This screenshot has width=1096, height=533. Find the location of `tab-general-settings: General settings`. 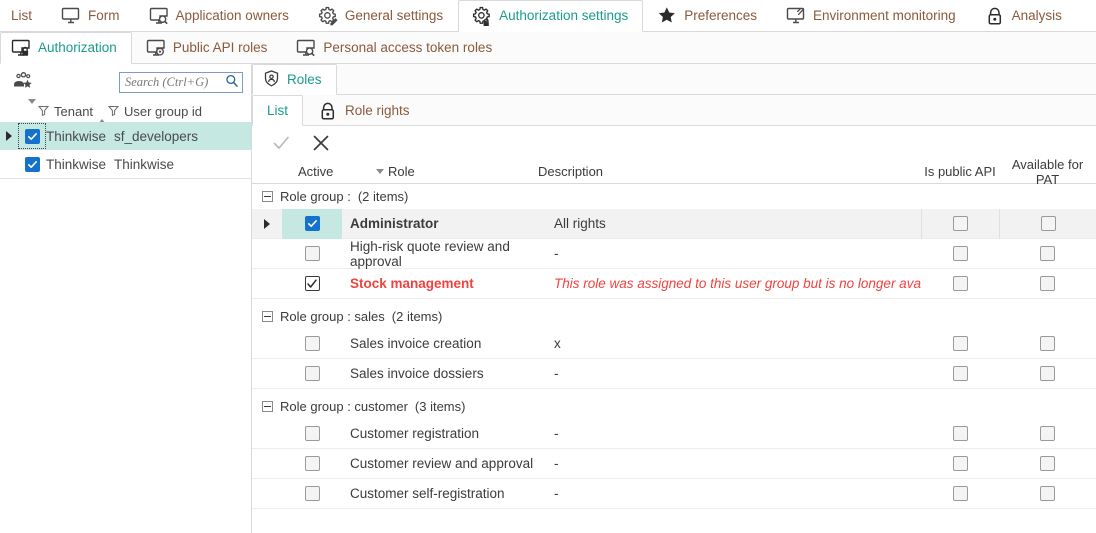

tab-general-settings: General settings is located at coordinates (381, 15).